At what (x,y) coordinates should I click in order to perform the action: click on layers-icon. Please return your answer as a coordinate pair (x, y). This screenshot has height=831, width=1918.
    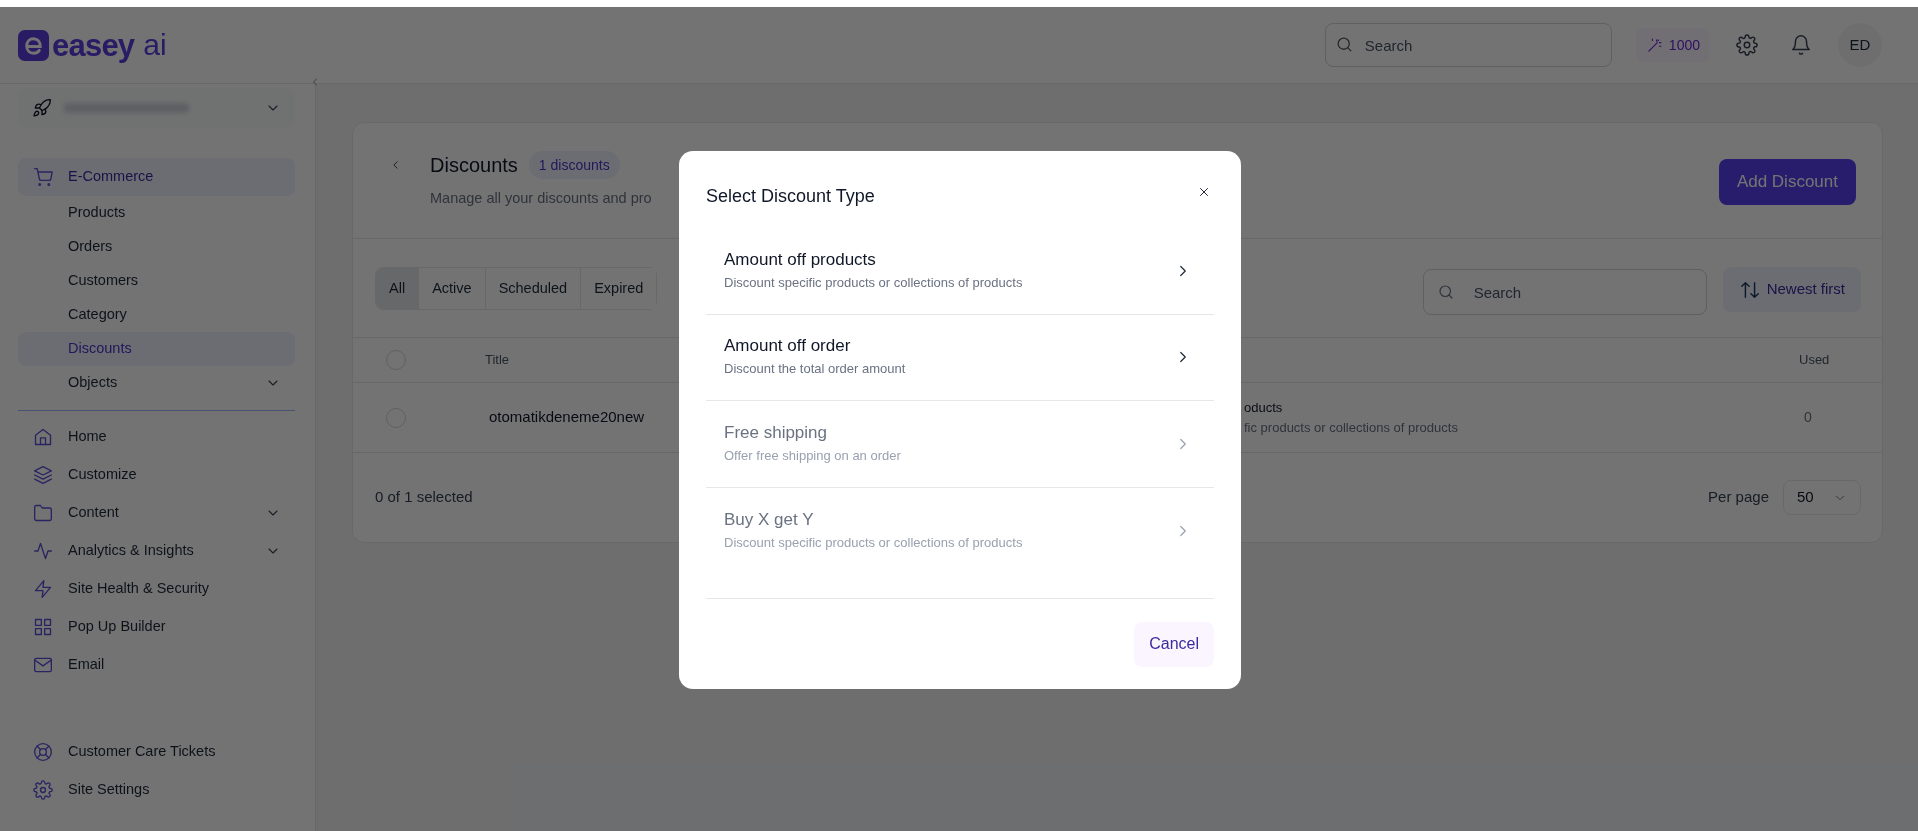
    Looking at the image, I should click on (43, 475).